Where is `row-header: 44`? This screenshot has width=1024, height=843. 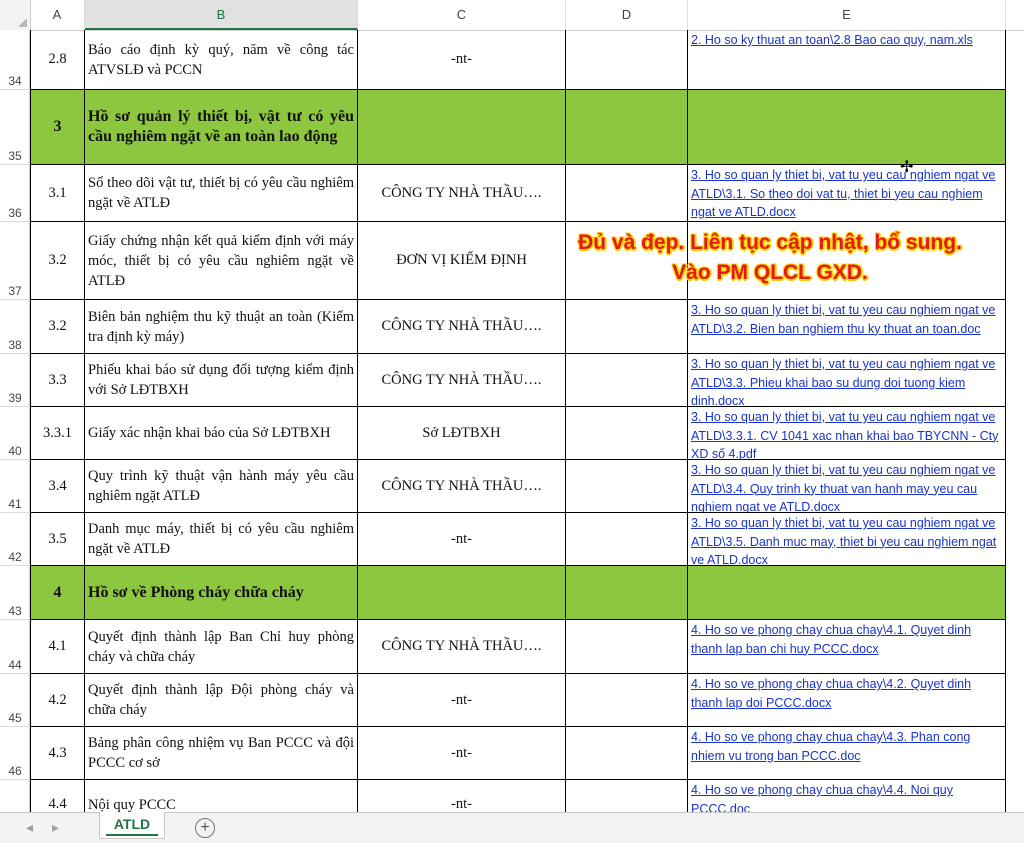
row-header: 44 is located at coordinates (15, 647).